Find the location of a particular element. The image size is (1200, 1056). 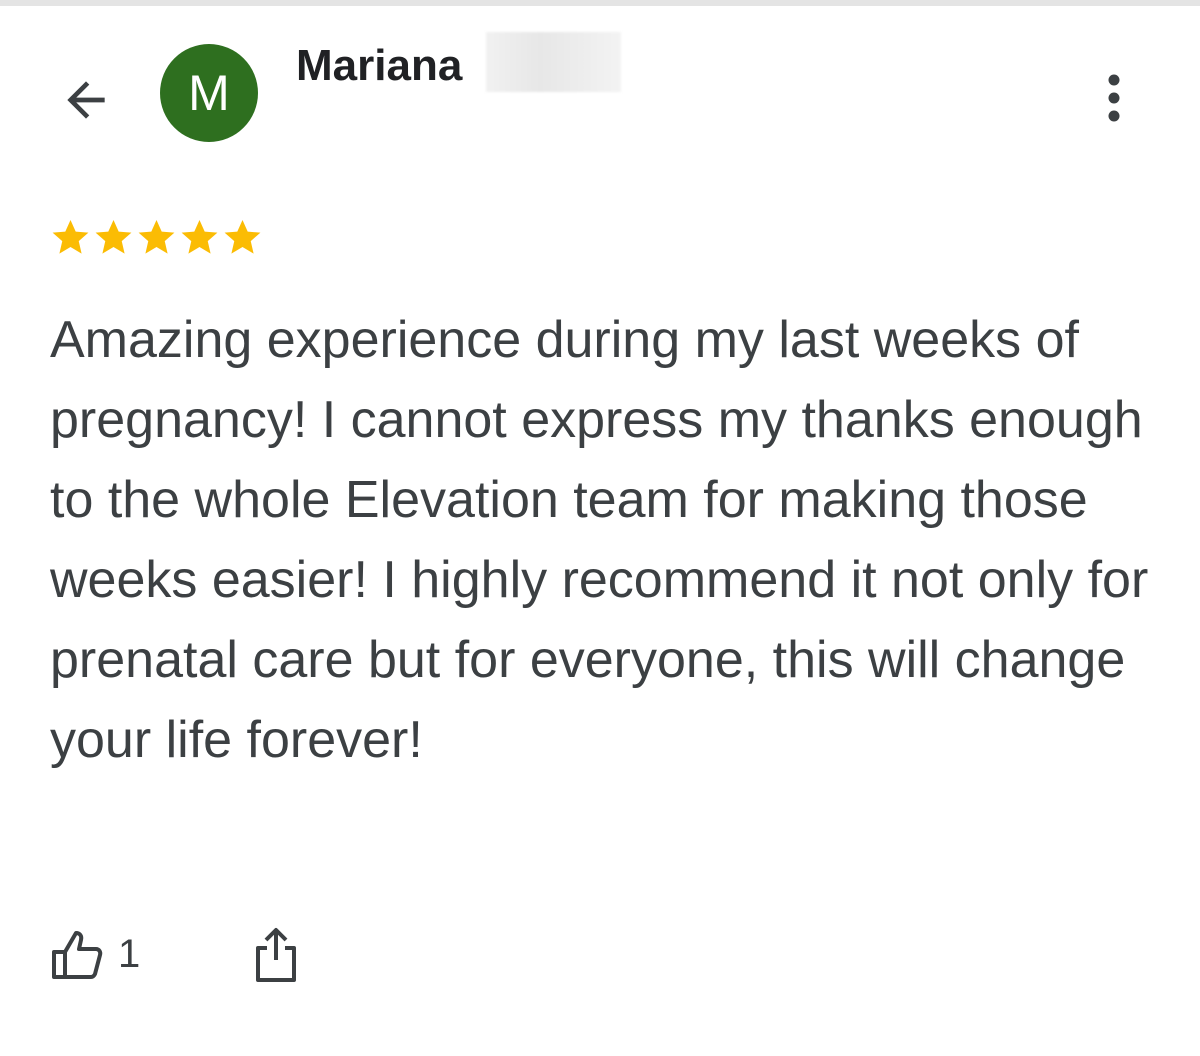

avatar-initial: M is located at coordinates (209, 93).